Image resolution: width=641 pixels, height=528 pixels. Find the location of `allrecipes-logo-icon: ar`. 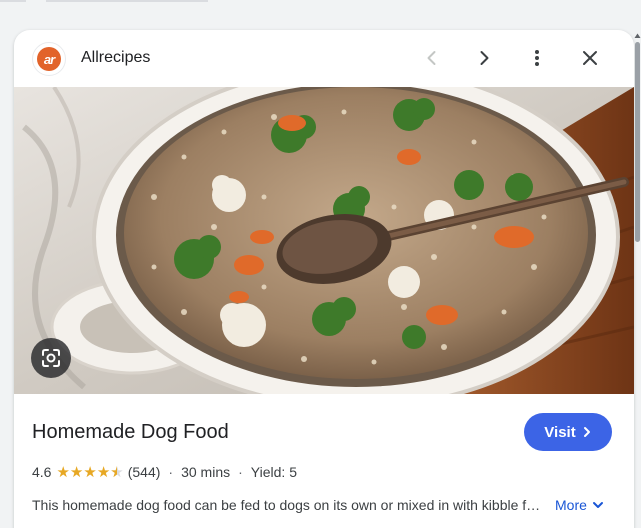

allrecipes-logo-icon: ar is located at coordinates (49, 59).